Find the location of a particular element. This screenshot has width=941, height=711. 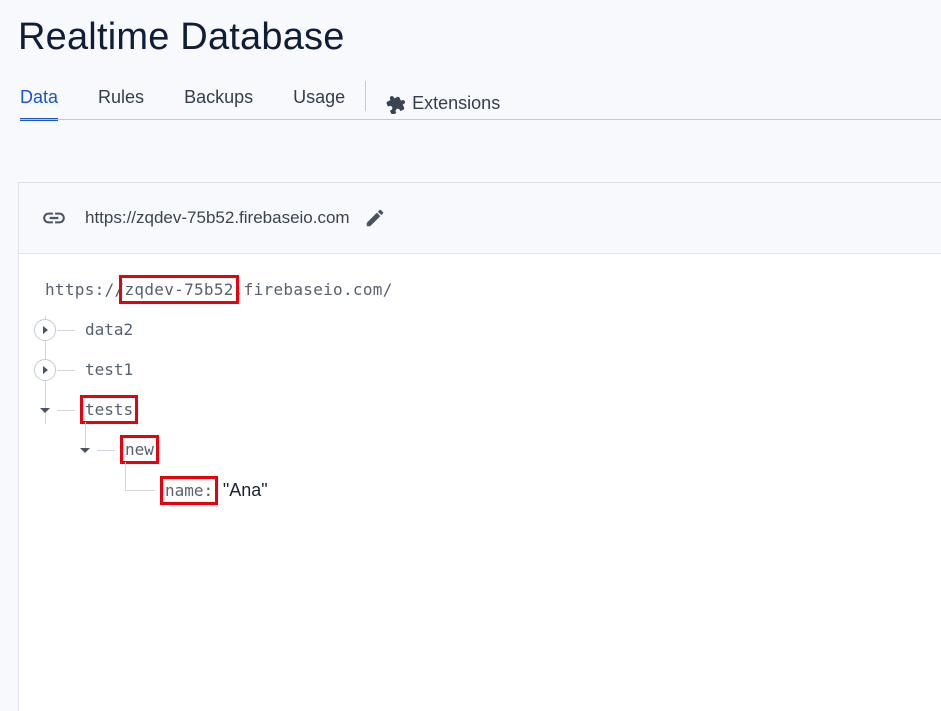

root-url: https://zqdev-75b52.firebaseio.com/ is located at coordinates (219, 289).